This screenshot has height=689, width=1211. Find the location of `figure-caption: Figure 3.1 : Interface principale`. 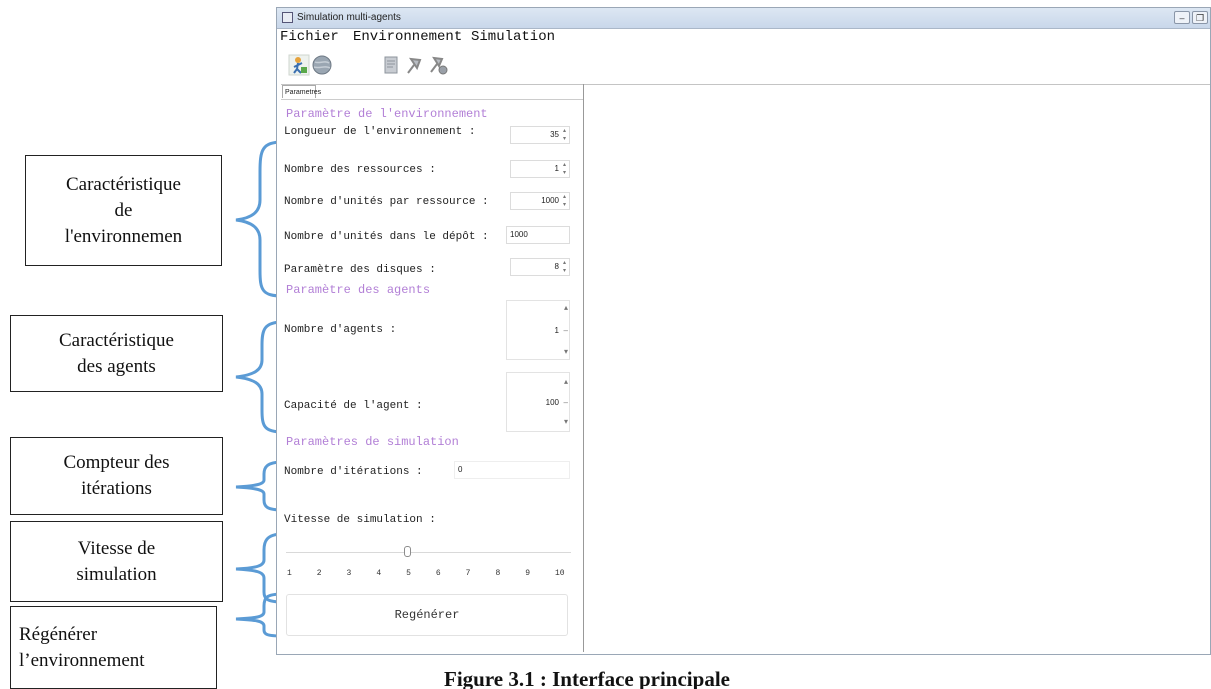

figure-caption: Figure 3.1 : Interface principale is located at coordinates (587, 678).